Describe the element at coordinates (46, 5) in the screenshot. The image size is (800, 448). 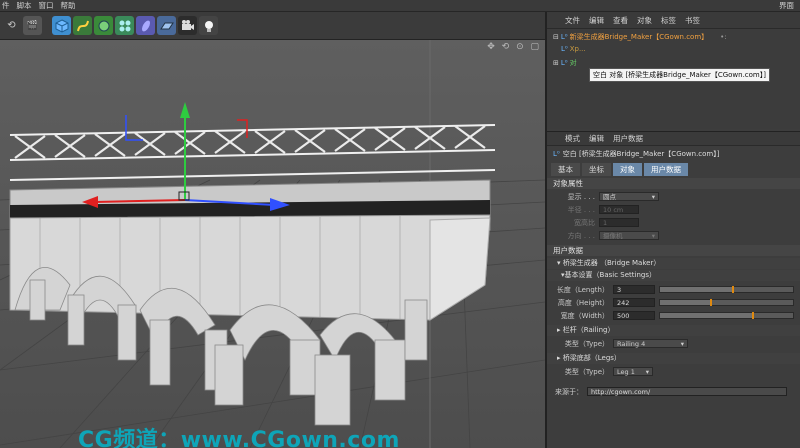
I see `menu-window: 窗口` at that location.